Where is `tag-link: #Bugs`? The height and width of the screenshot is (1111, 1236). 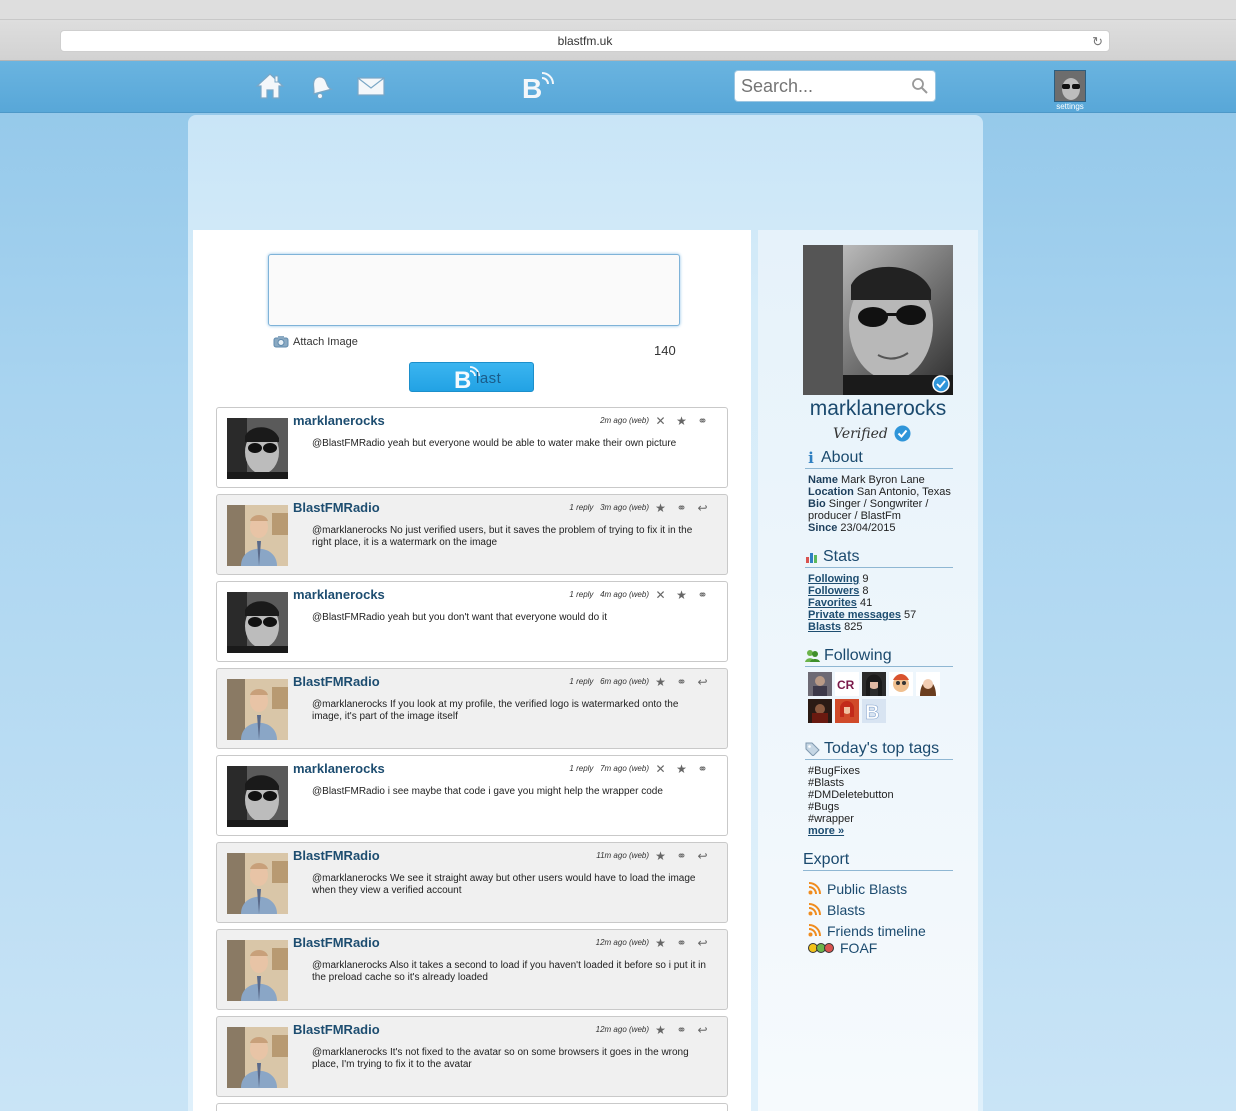 tag-link: #Bugs is located at coordinates (851, 807).